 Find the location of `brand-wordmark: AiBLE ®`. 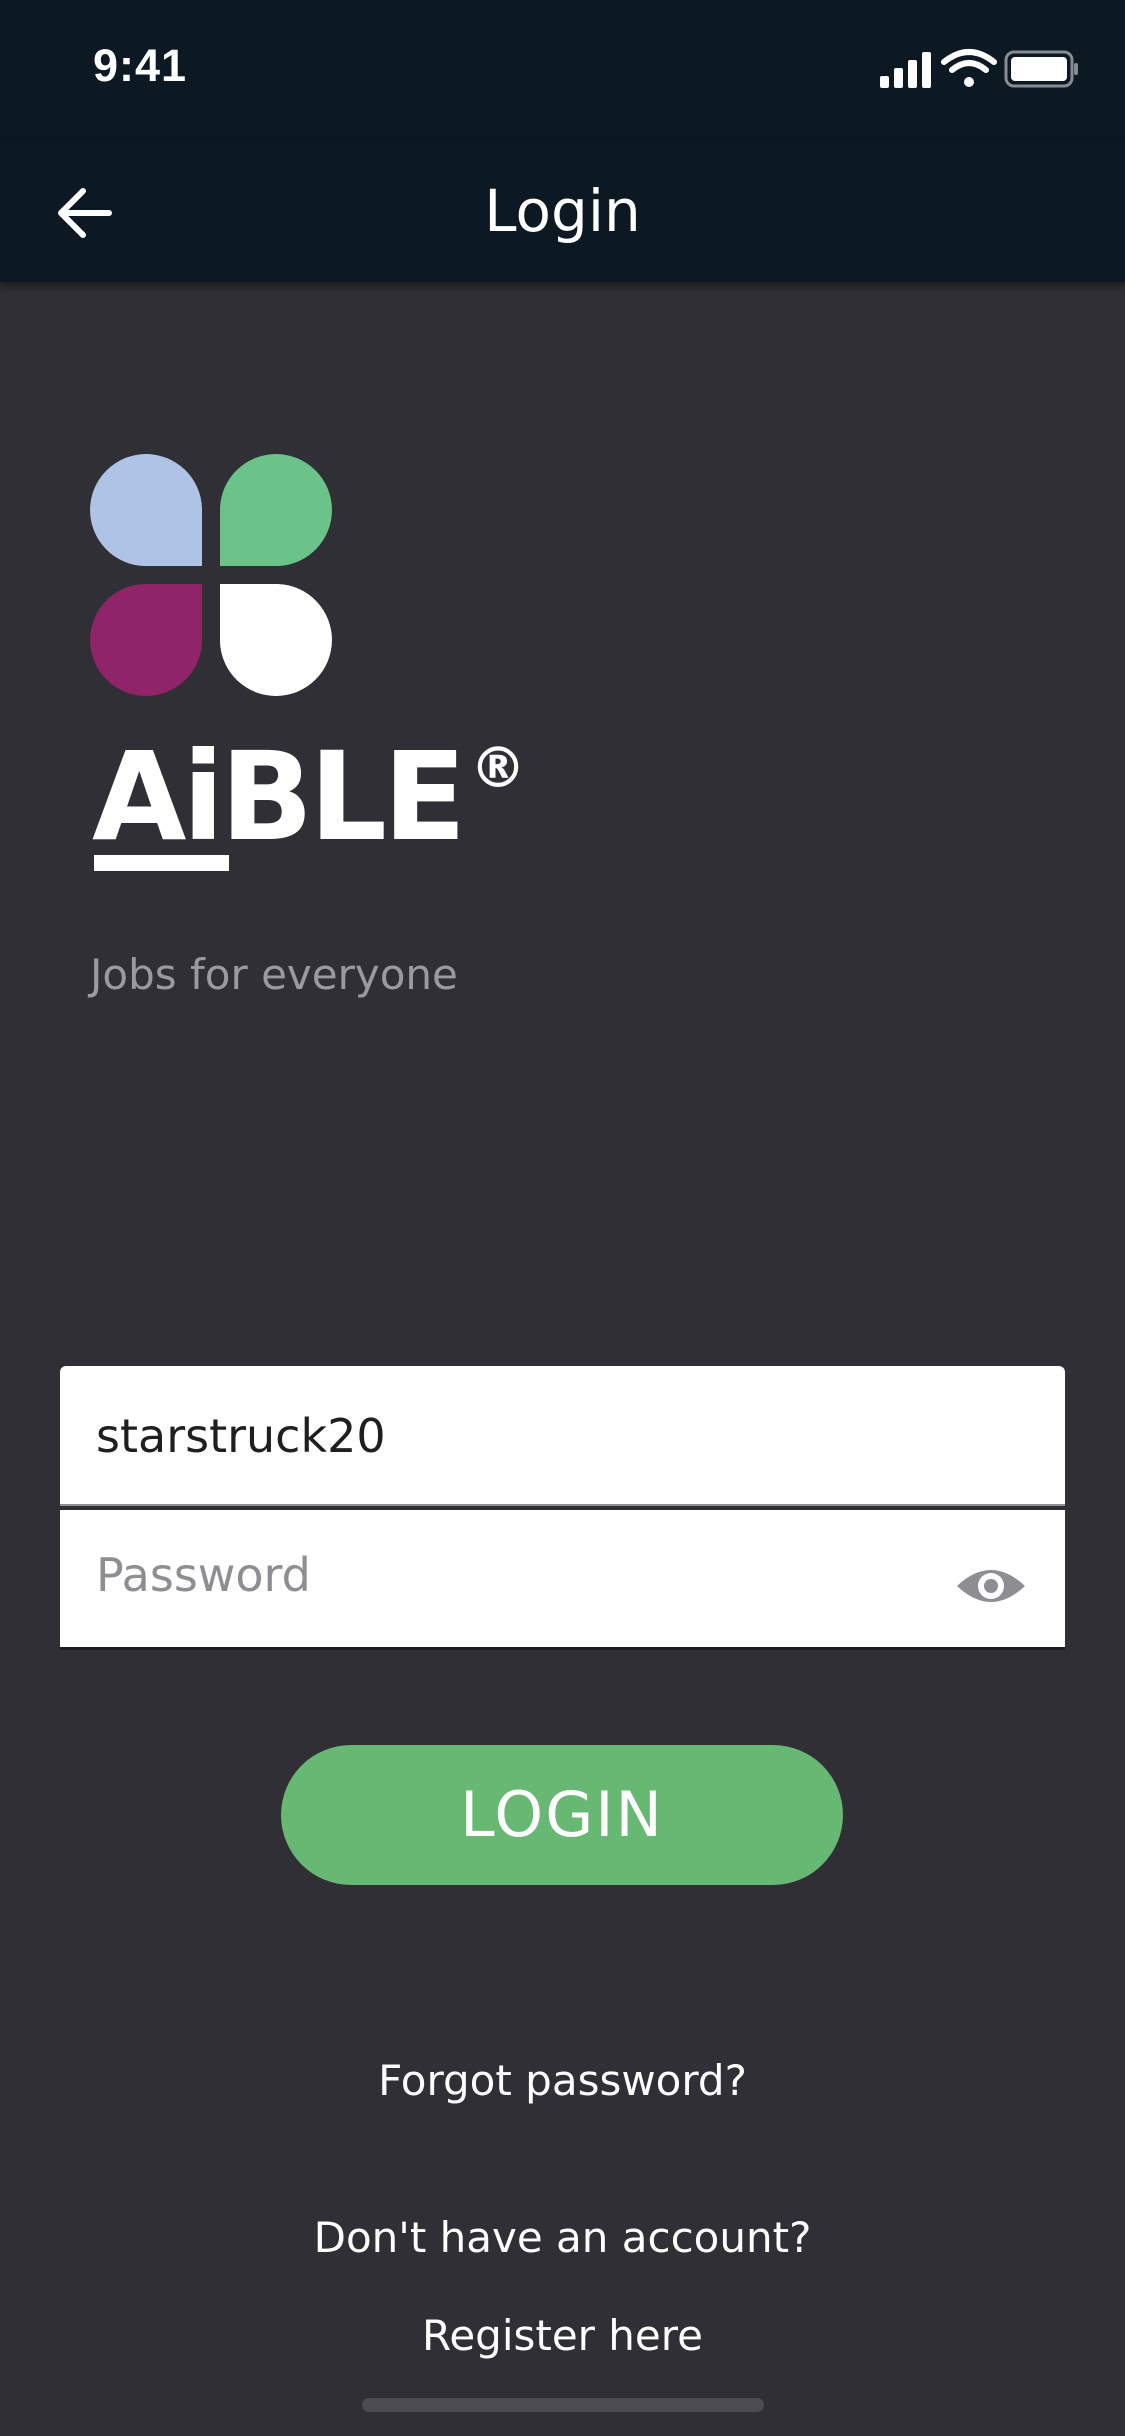

brand-wordmark: AiBLE ® is located at coordinates (312, 810).